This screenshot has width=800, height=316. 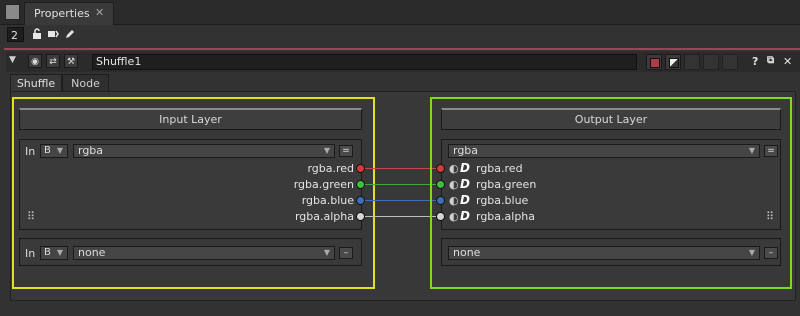 What do you see at coordinates (440, 184) in the screenshot?
I see `output-green-socket` at bounding box center [440, 184].